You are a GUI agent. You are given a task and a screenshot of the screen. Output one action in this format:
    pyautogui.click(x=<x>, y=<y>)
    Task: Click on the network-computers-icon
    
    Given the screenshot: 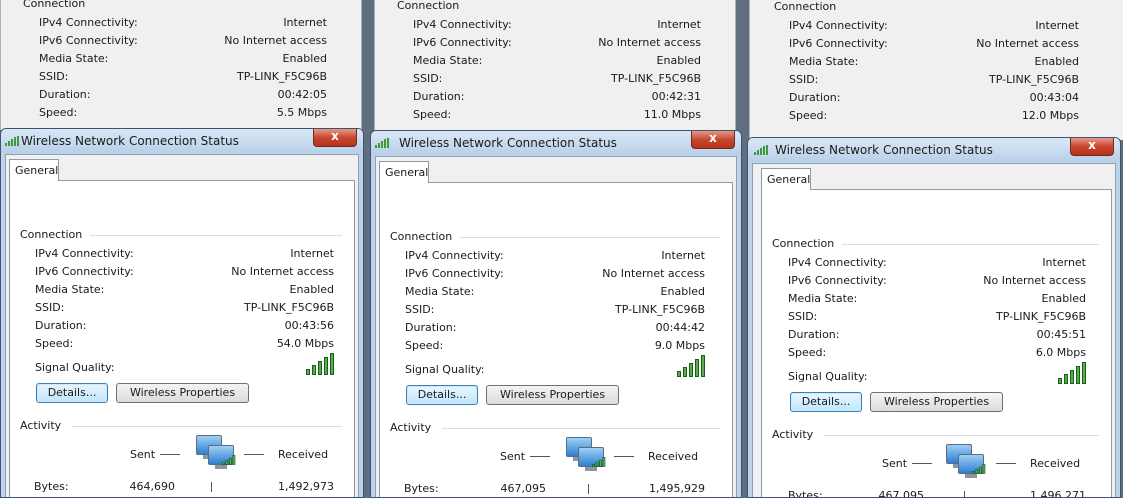 What is the action you would take?
    pyautogui.click(x=218, y=453)
    